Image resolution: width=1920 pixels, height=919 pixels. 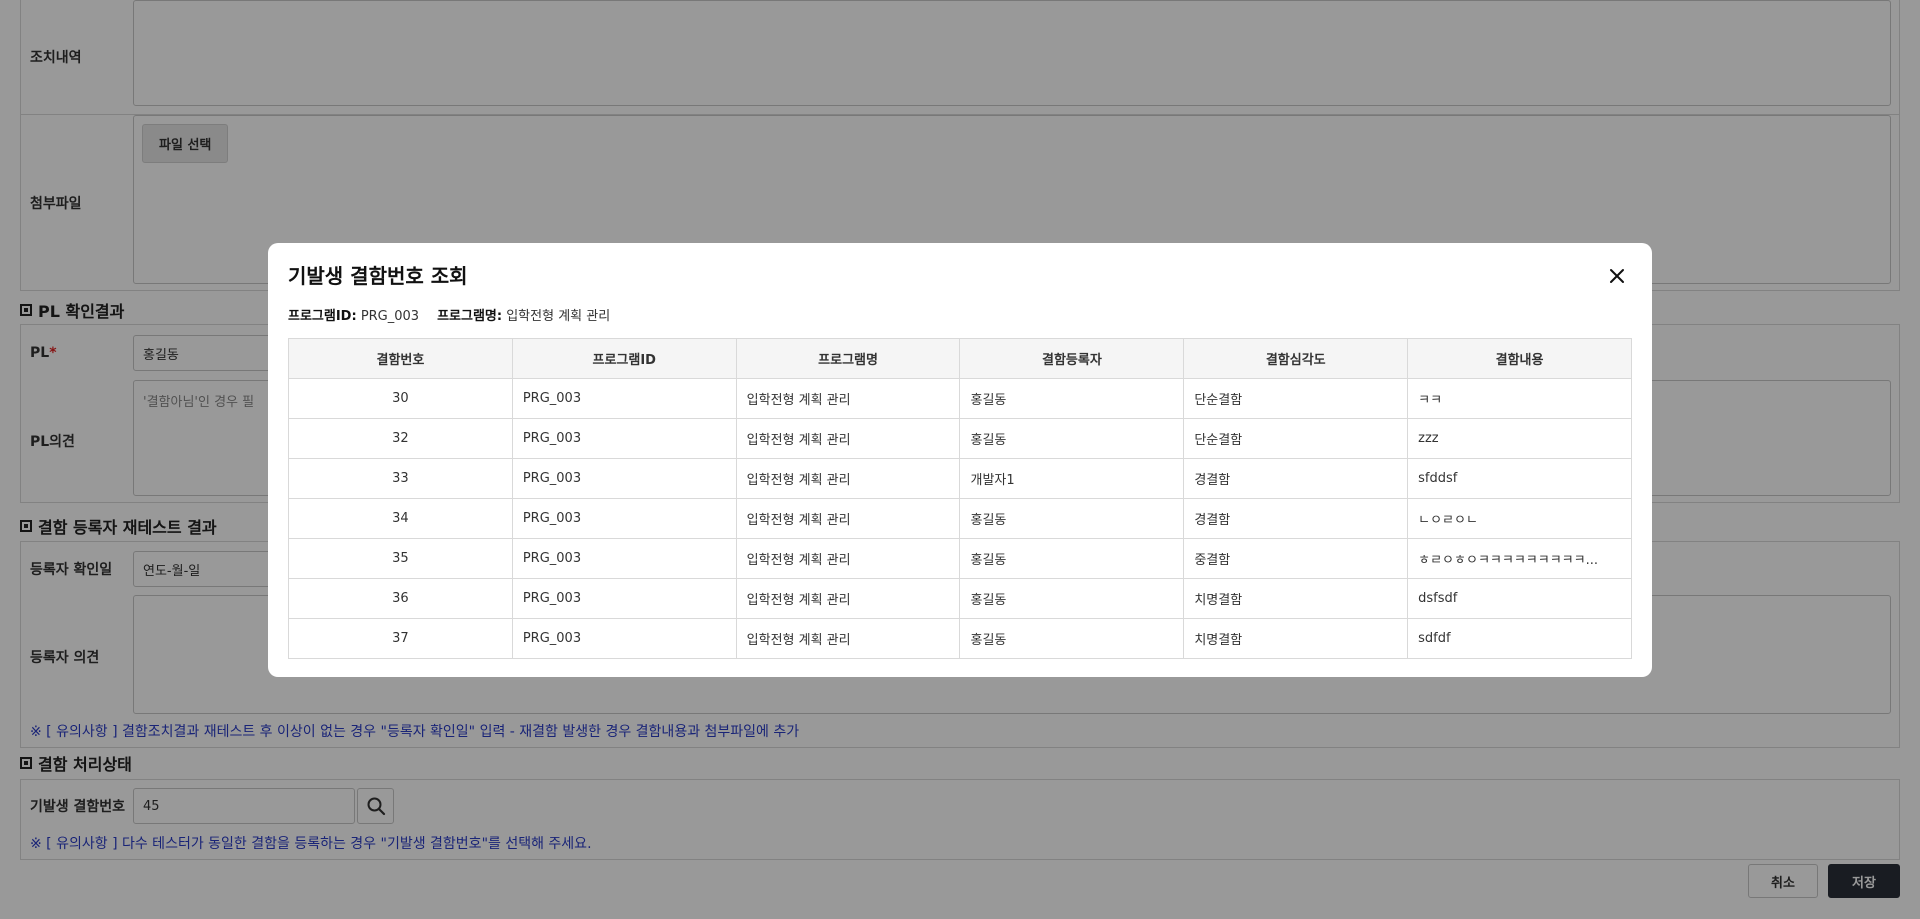 I want to click on modal-close-button, so click(x=1617, y=276).